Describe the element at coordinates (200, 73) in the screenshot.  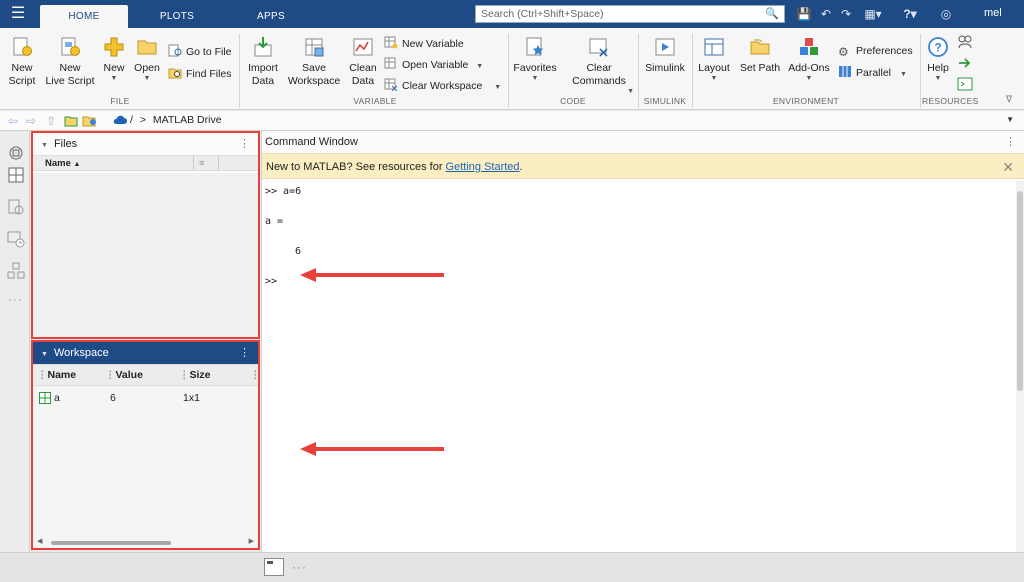
I see `find-files-button: Find Files` at that location.